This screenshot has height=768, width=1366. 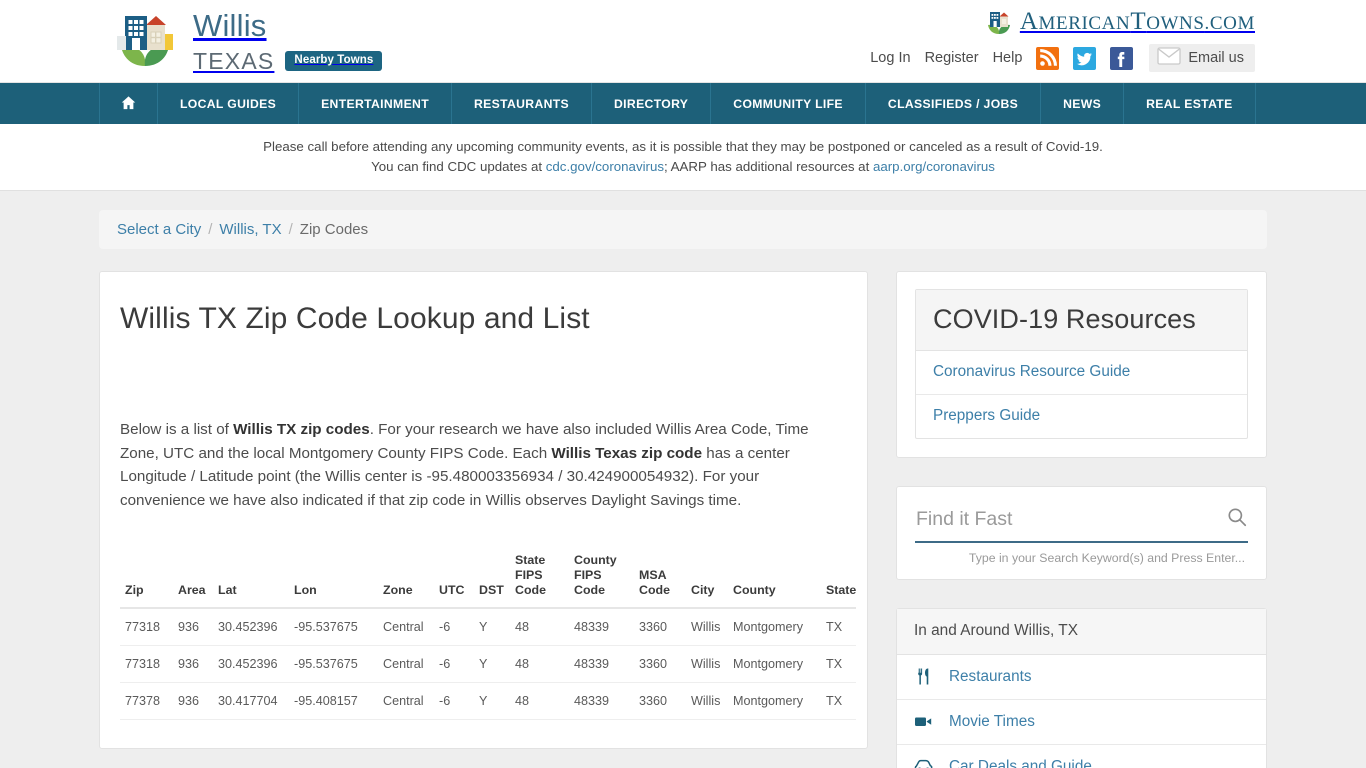 What do you see at coordinates (333, 664) in the screenshot?
I see `cell-lon: -95.537675` at bounding box center [333, 664].